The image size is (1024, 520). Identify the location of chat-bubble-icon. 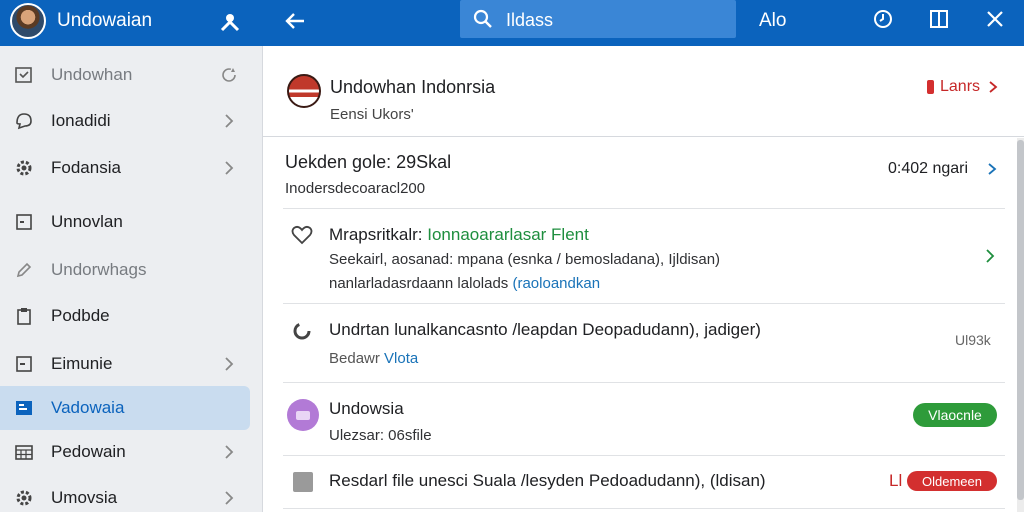
(24, 121).